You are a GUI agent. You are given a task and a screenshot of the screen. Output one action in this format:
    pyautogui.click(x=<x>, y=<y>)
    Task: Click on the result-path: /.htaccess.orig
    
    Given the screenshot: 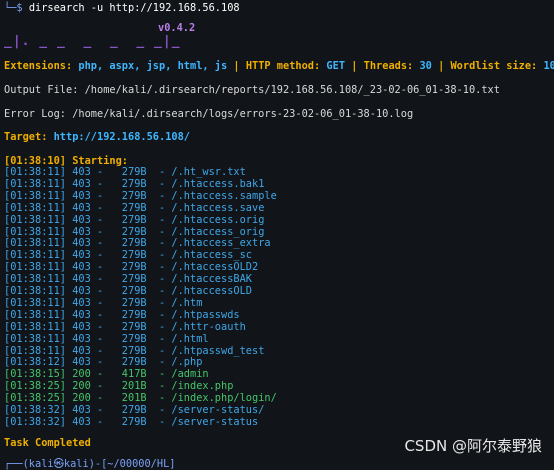 What is the action you would take?
    pyautogui.click(x=218, y=219)
    